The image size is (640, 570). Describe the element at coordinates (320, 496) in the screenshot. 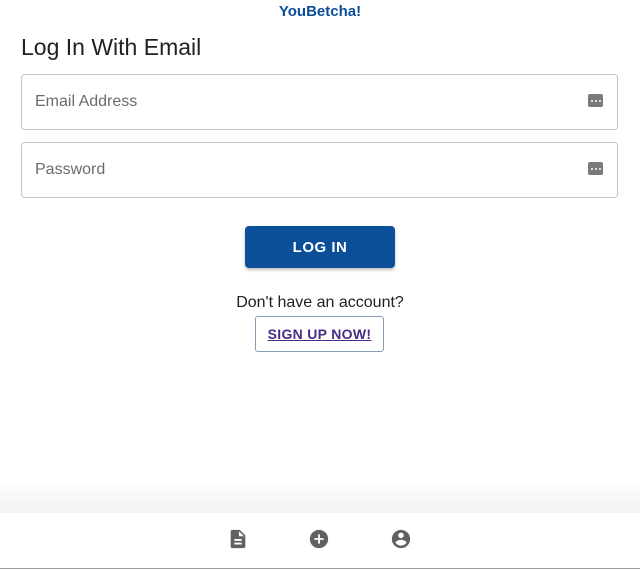

I see `nav-shadow` at that location.